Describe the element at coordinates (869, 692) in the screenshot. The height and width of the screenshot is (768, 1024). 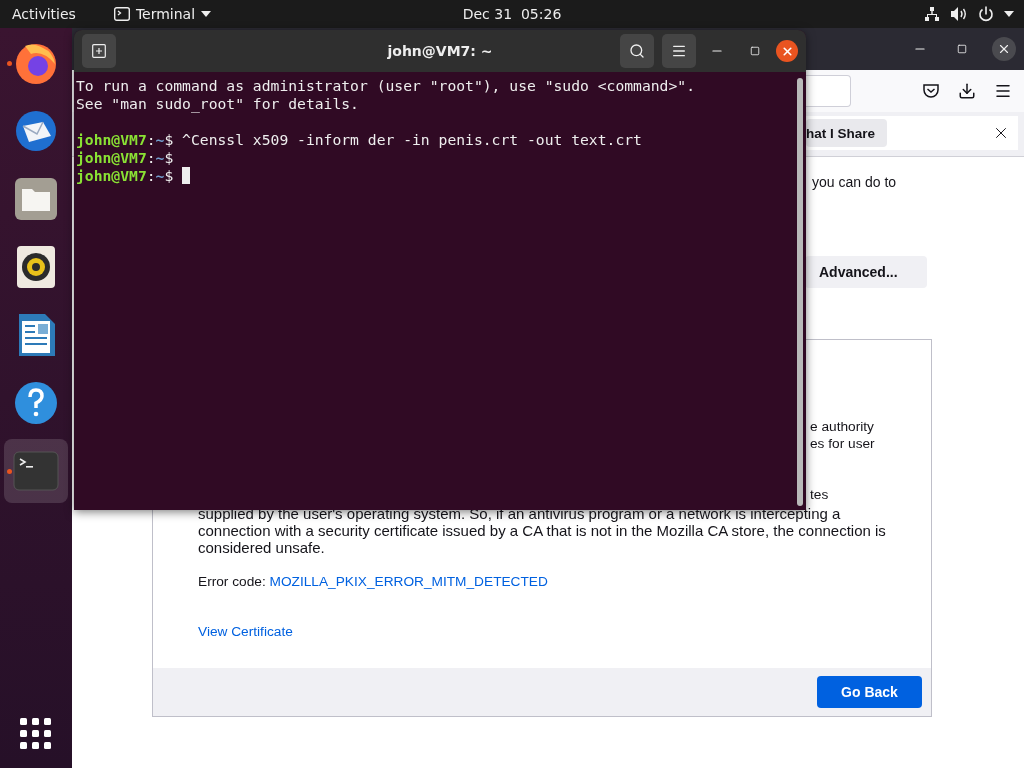
I see `go-back-button: Go Back` at that location.